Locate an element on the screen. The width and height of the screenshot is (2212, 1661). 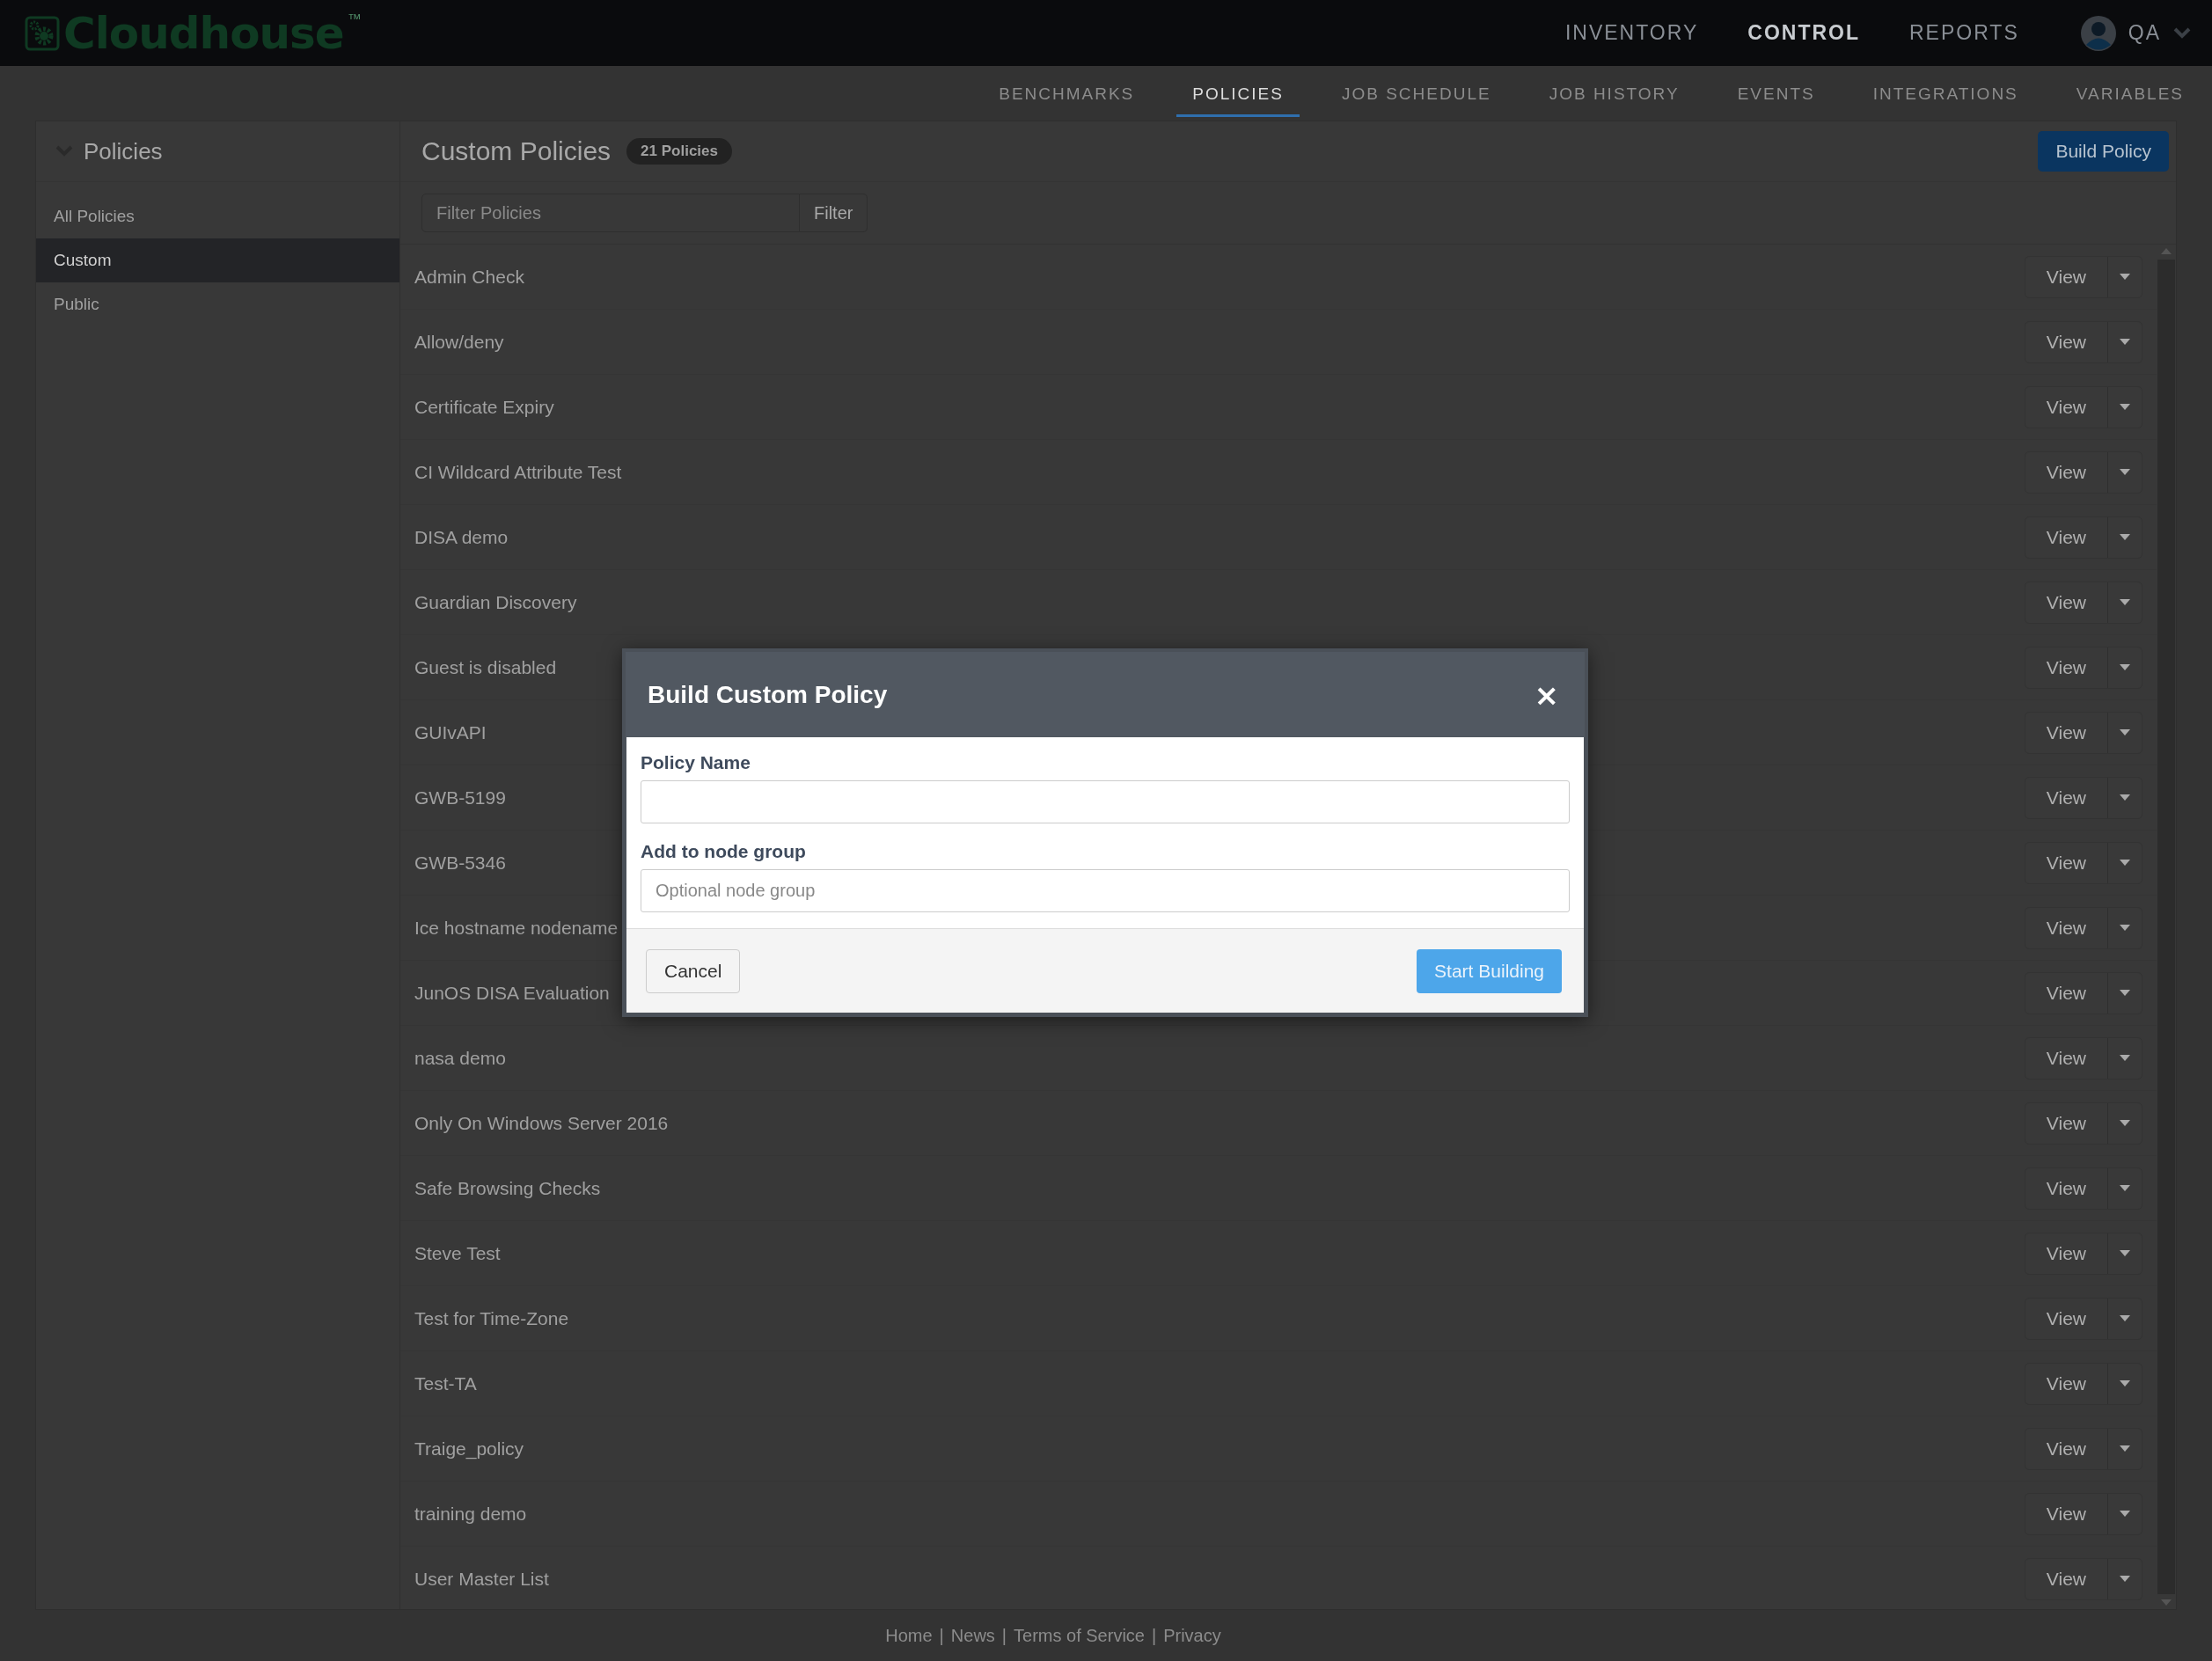
build-policy-button: Build Policy is located at coordinates (2103, 151).